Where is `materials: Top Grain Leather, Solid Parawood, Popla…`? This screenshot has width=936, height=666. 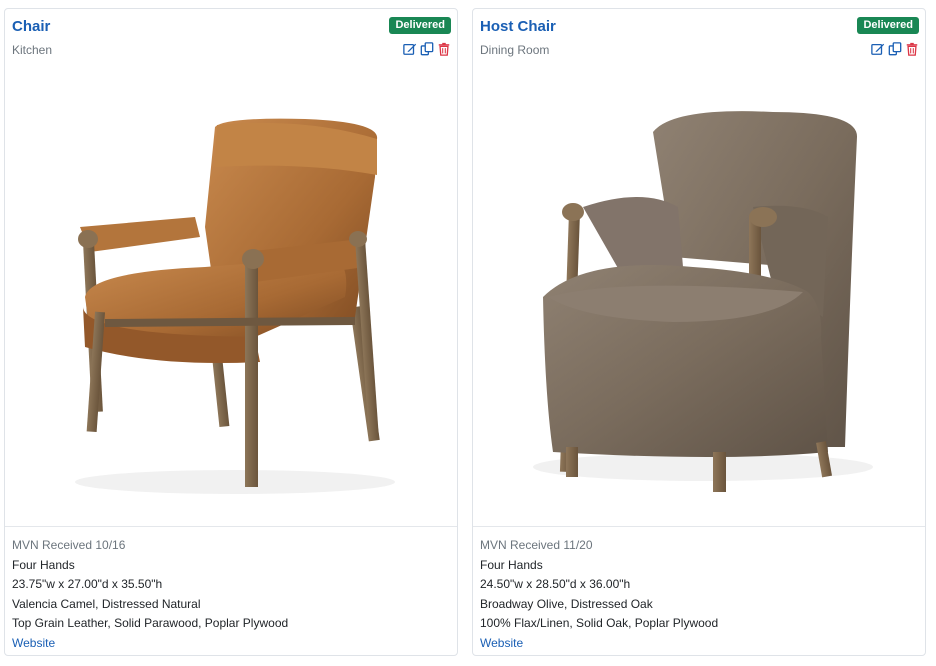
materials: Top Grain Leather, Solid Parawood, Popla… is located at coordinates (150, 623).